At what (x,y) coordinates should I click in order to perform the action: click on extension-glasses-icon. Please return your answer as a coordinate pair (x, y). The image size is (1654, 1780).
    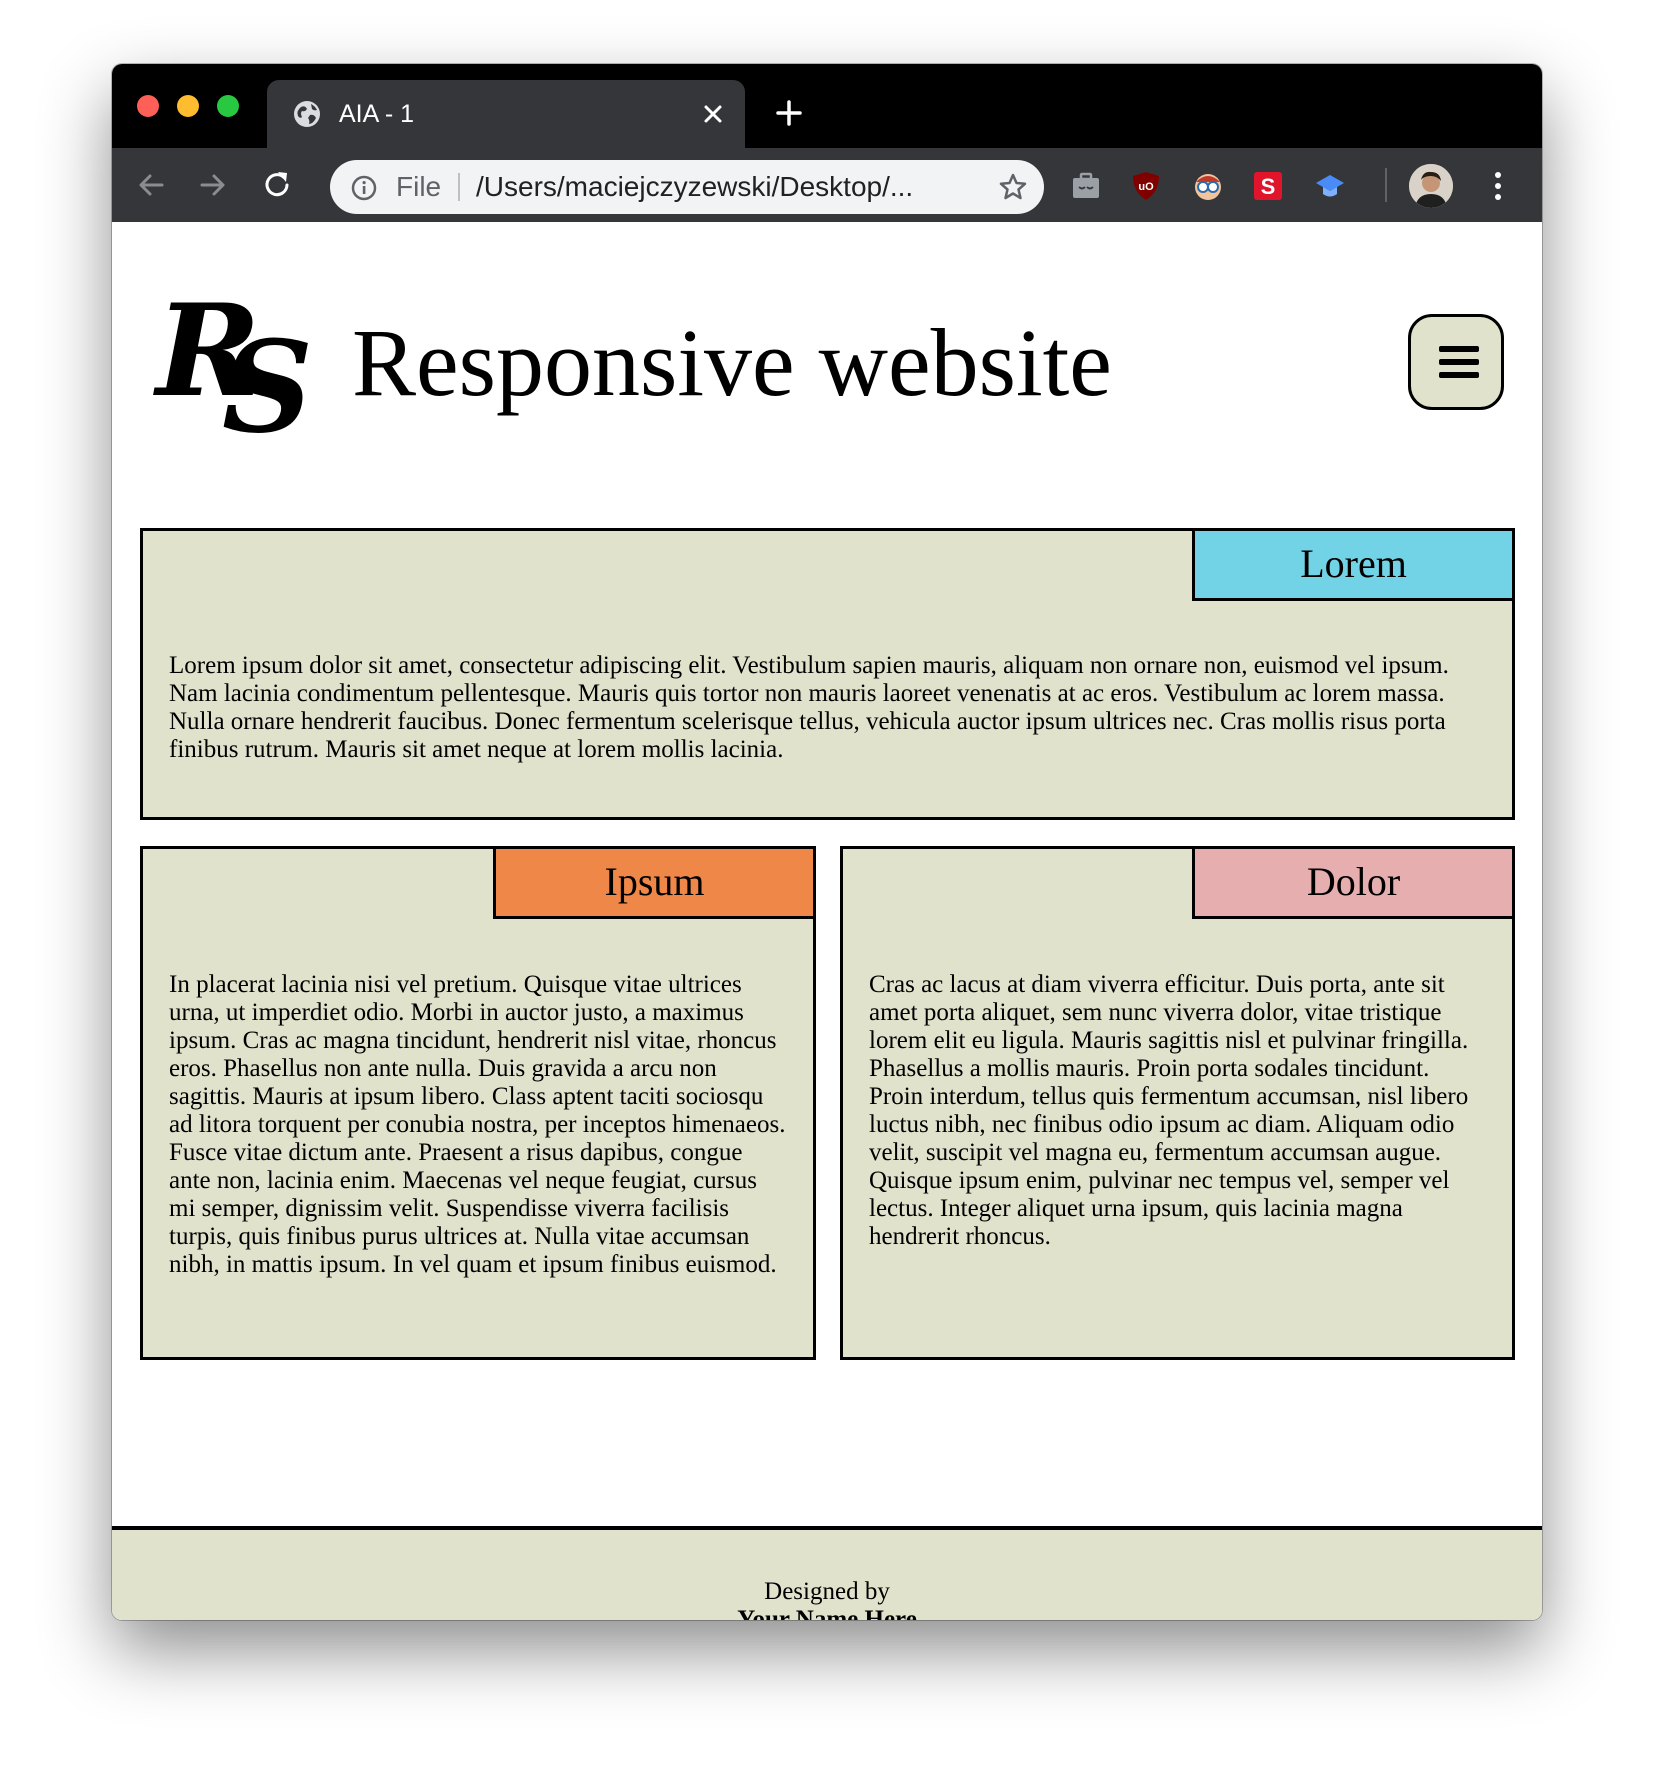
    Looking at the image, I should click on (1208, 186).